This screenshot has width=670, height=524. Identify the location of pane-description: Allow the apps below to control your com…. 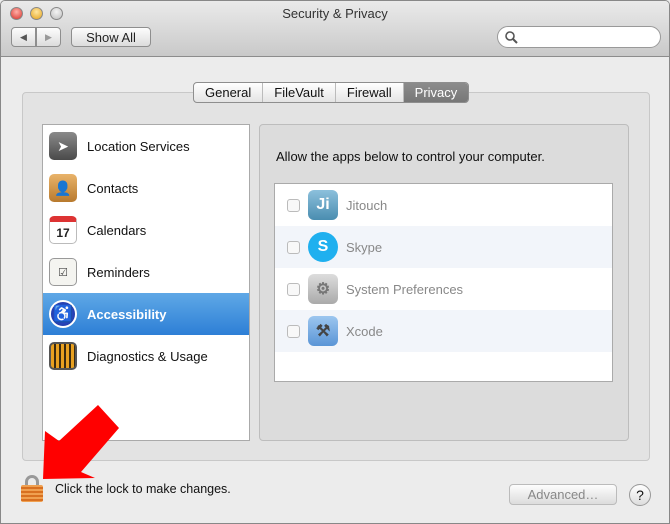
(410, 156).